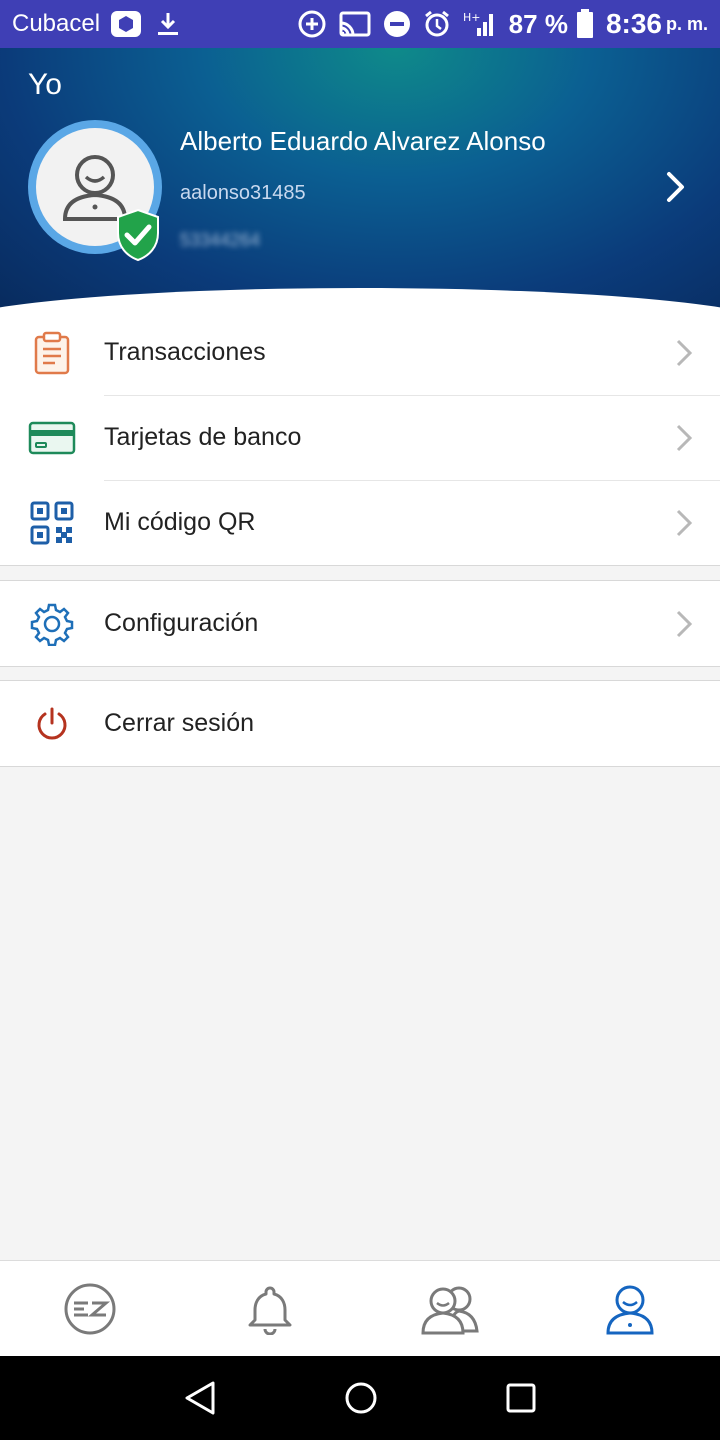  I want to click on status-bar: Cubacel H+ 87 % 8:36 p. m., so click(360, 24).